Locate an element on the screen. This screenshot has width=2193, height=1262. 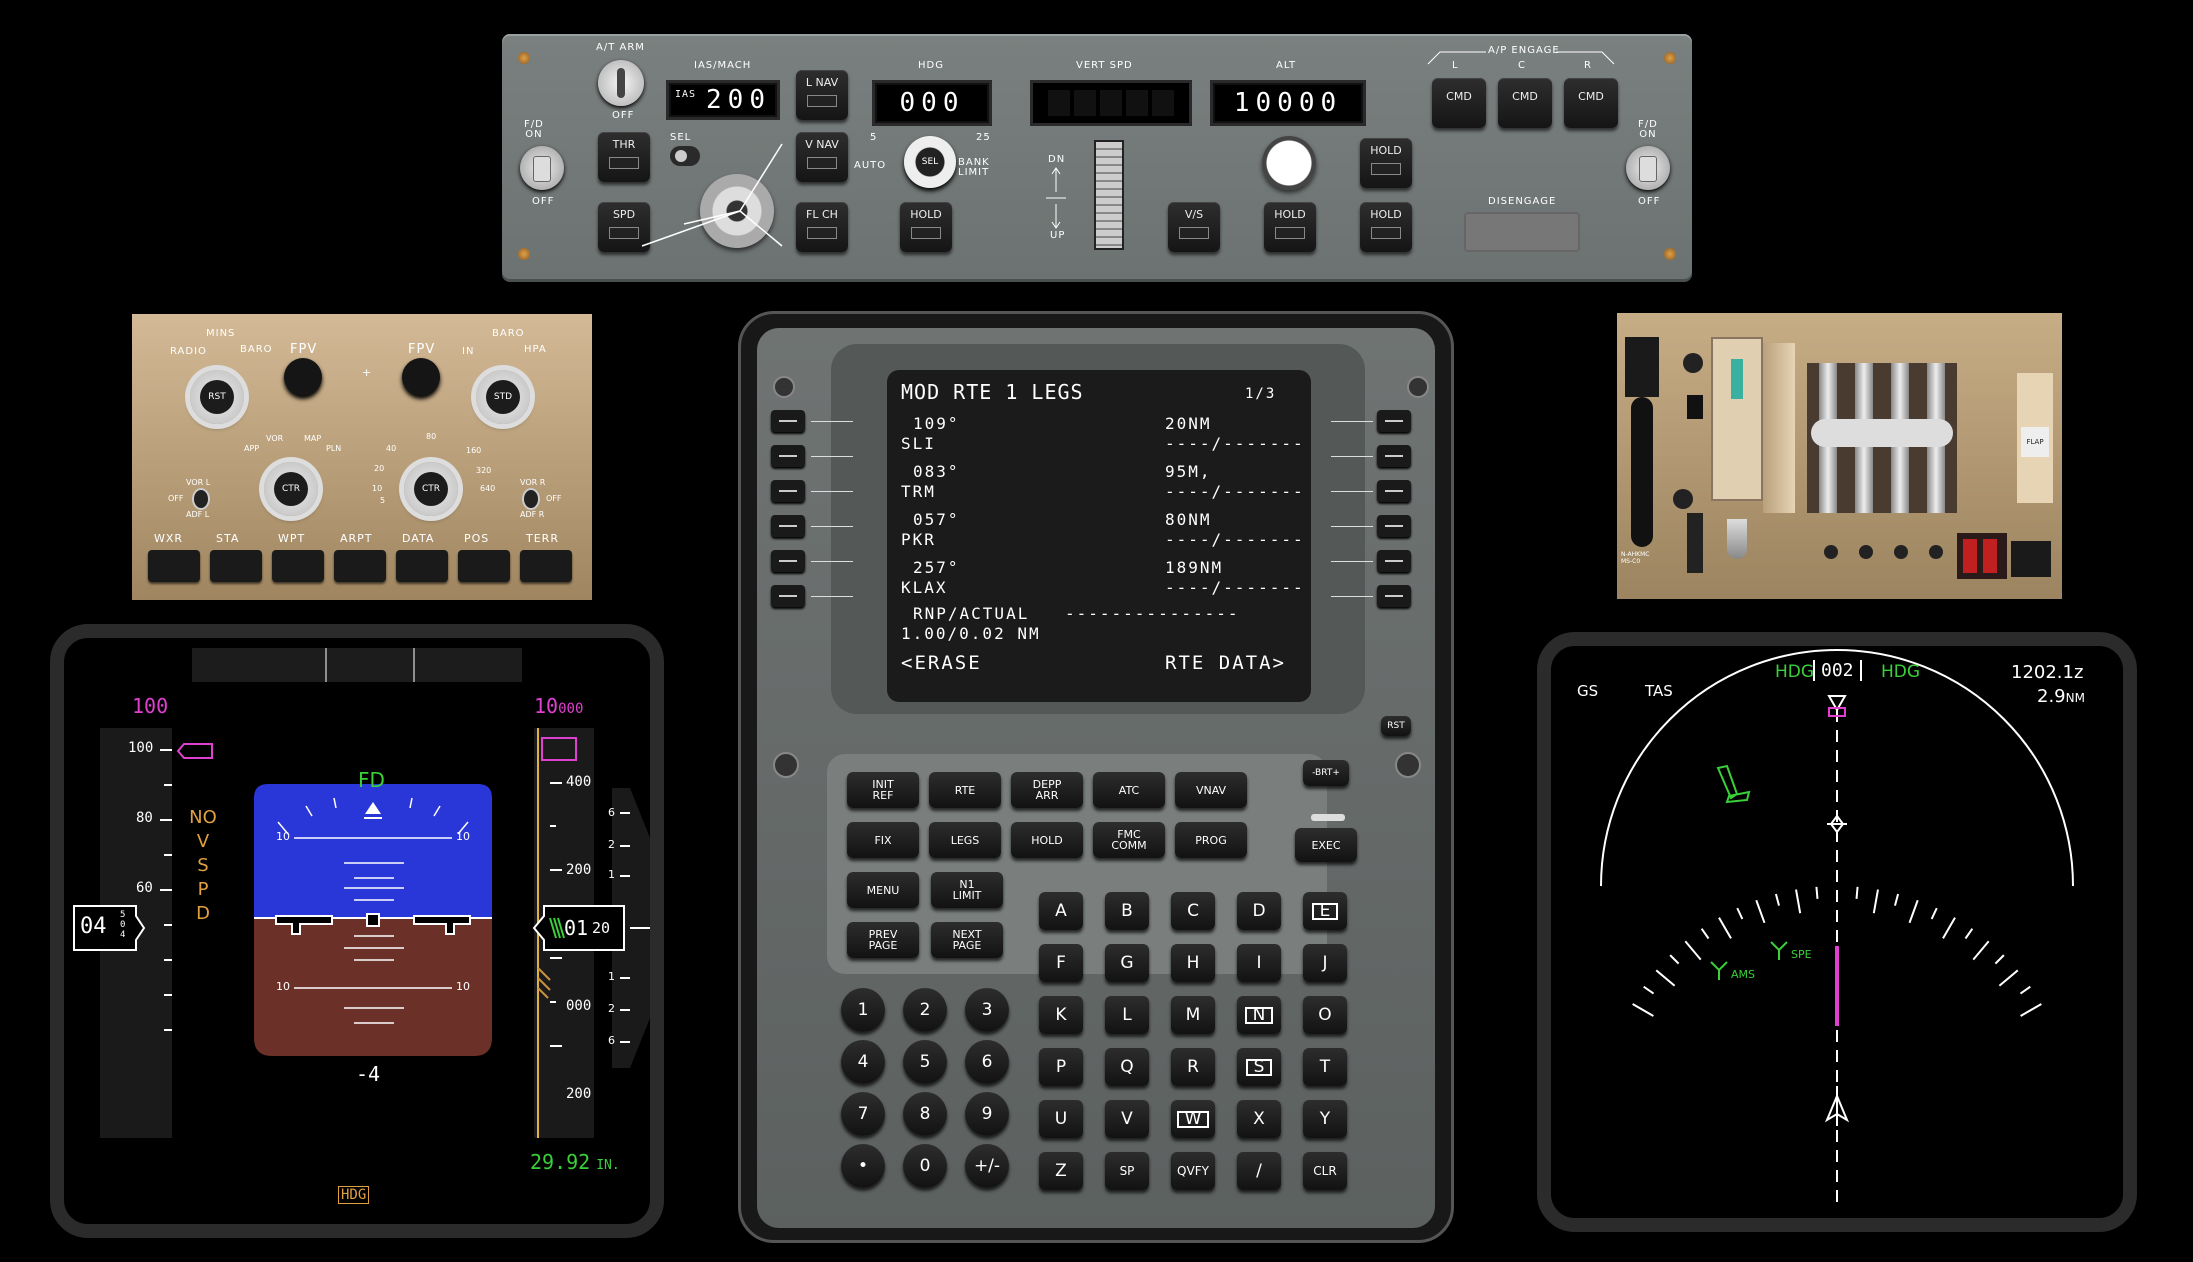
fn-key-rte: RTE is located at coordinates (965, 790).